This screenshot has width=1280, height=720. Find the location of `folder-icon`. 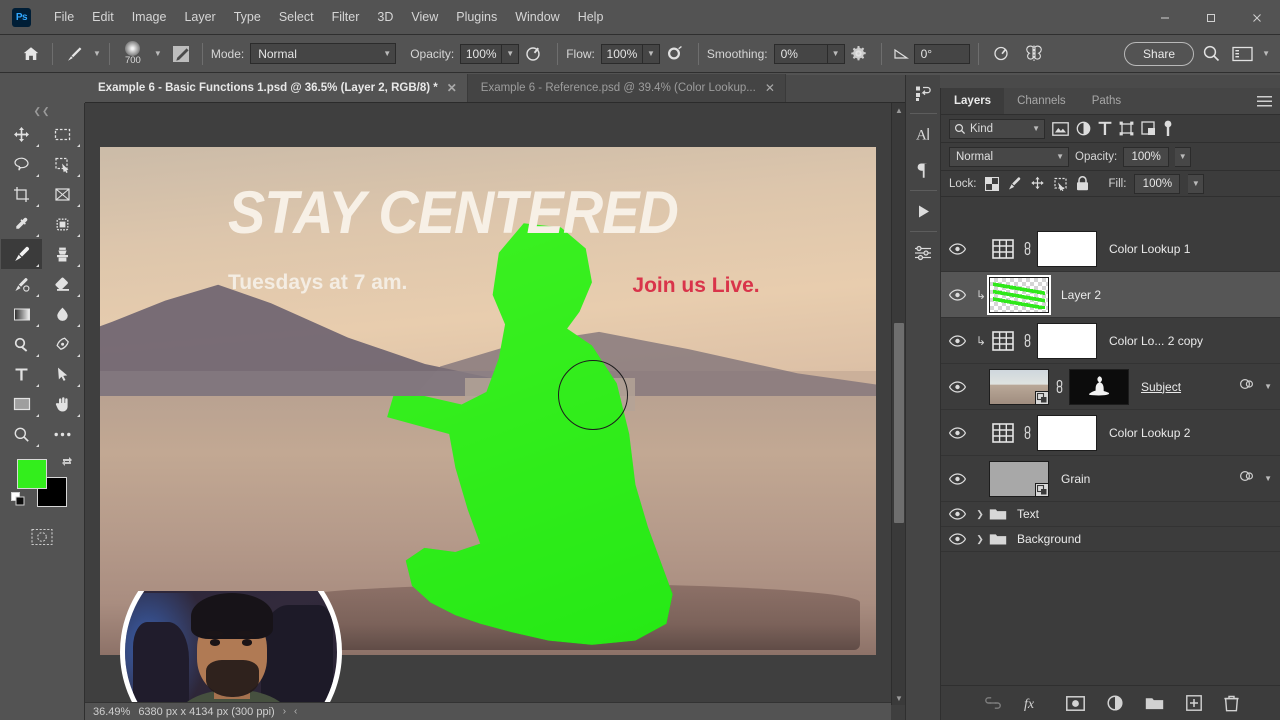

folder-icon is located at coordinates (1154, 703).